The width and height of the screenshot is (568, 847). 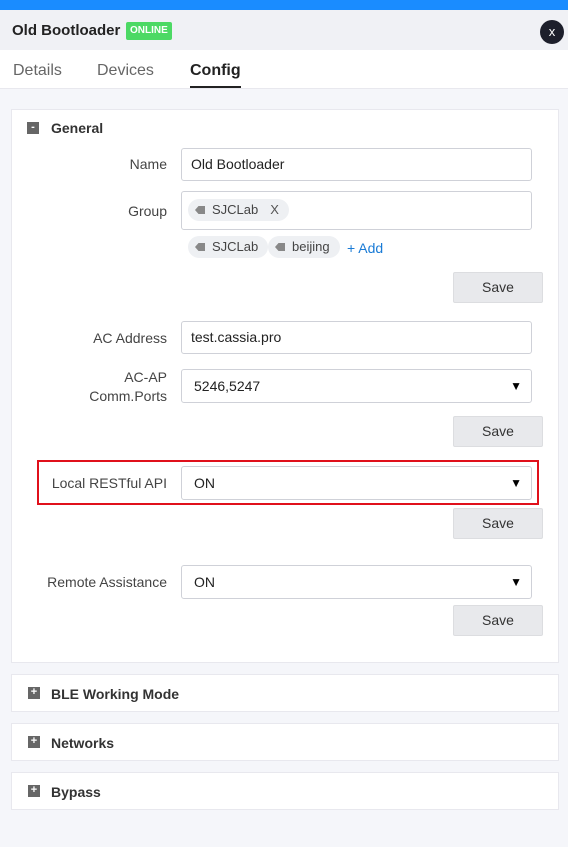 I want to click on section-title: Bypass, so click(x=76, y=792).